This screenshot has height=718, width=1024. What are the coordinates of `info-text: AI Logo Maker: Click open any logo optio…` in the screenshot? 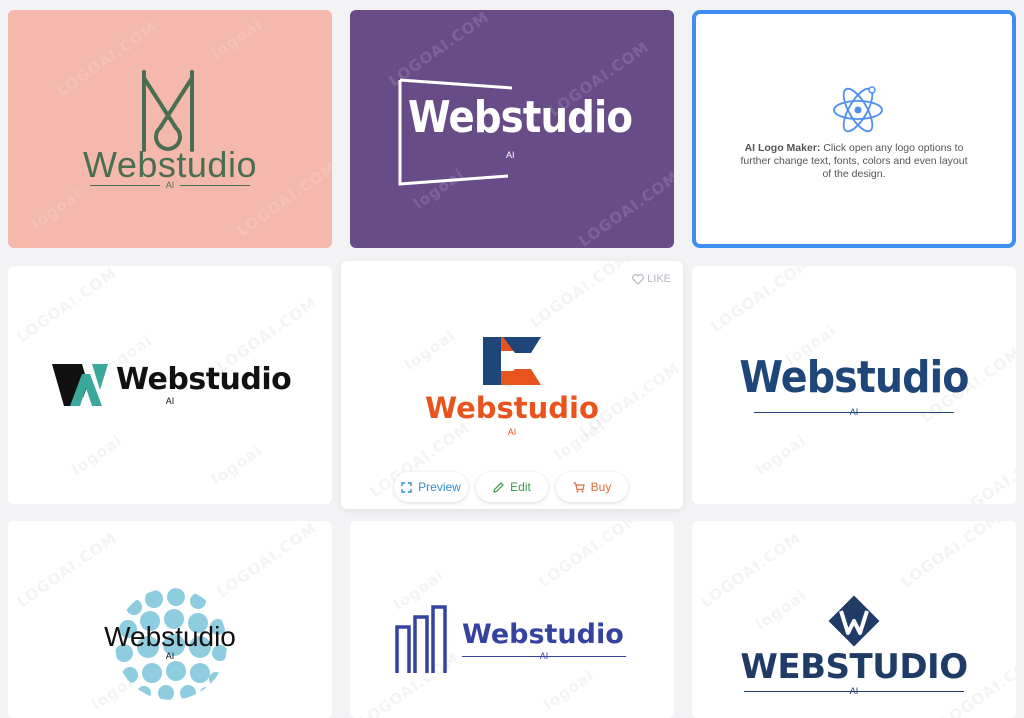 It's located at (854, 161).